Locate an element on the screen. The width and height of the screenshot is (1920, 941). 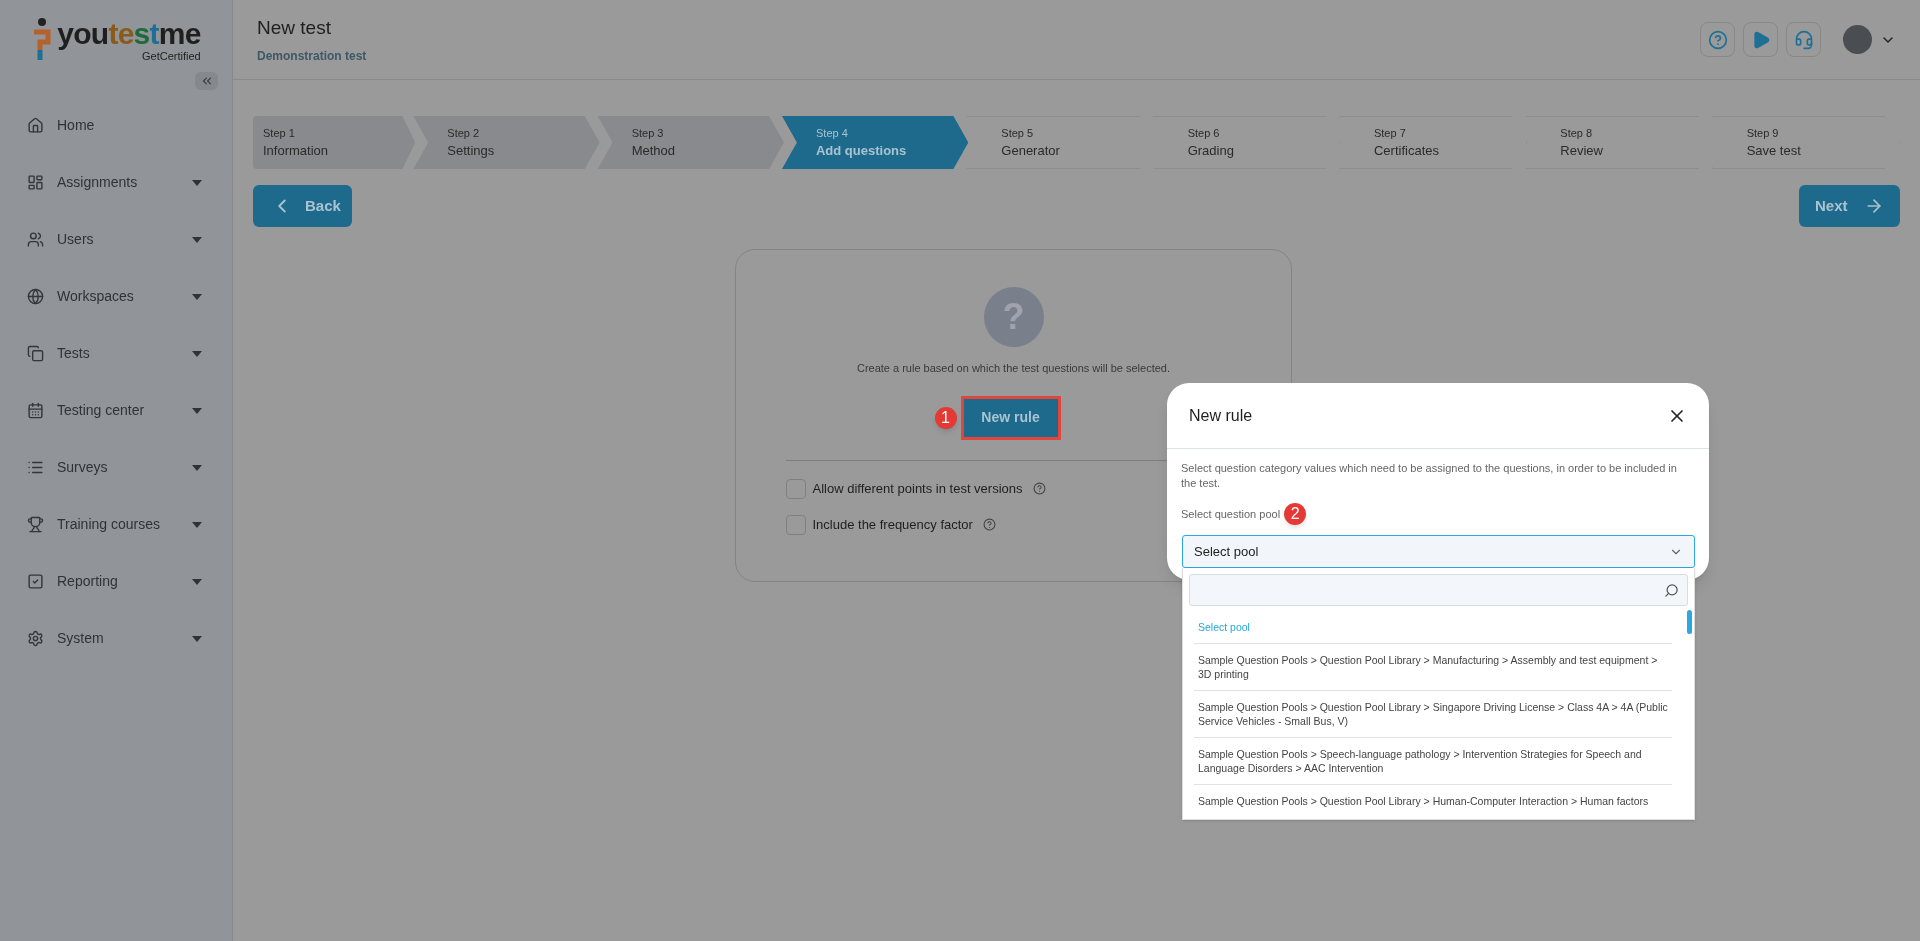
checkbox-label: Include the frequency factor is located at coordinates (892, 524).